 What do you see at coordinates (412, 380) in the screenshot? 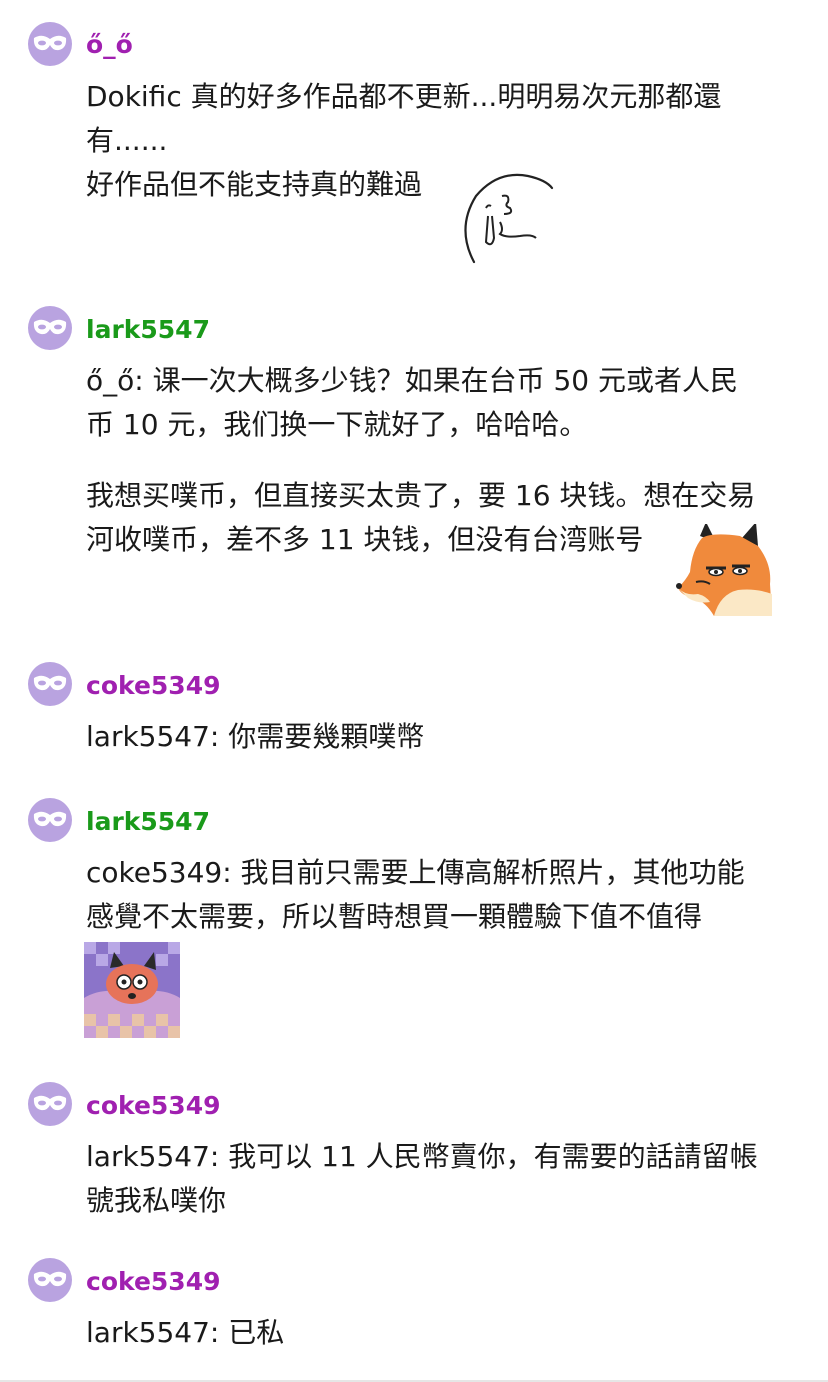
I see `comment-line: ő_ő: 课一次大概多少钱？如果在台币 50 元或者人民` at bounding box center [412, 380].